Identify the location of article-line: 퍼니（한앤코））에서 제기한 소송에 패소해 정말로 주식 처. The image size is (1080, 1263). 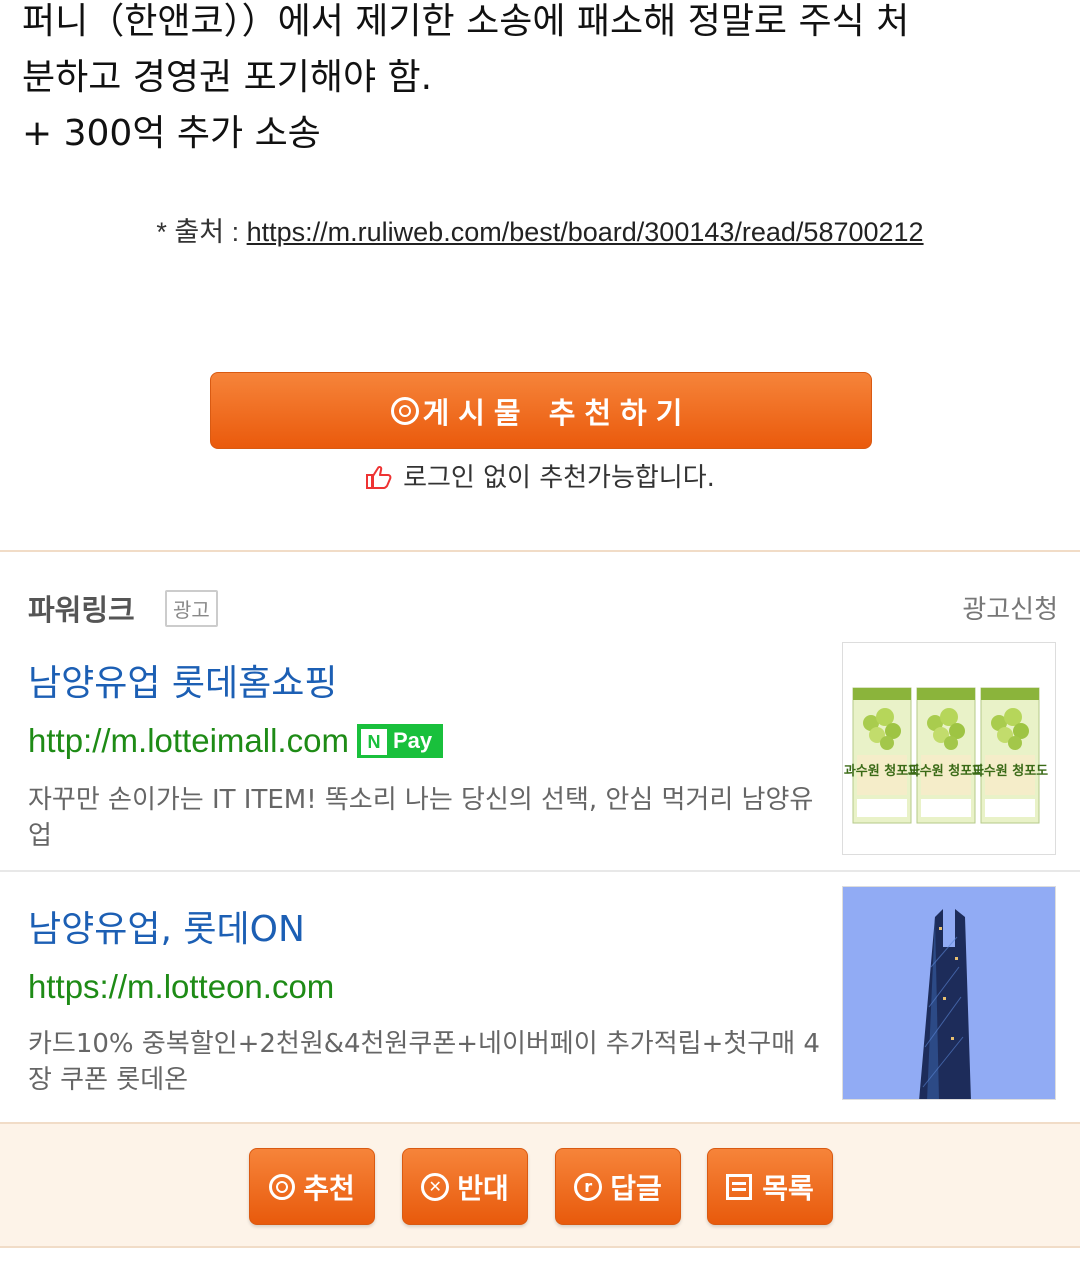
(466, 21).